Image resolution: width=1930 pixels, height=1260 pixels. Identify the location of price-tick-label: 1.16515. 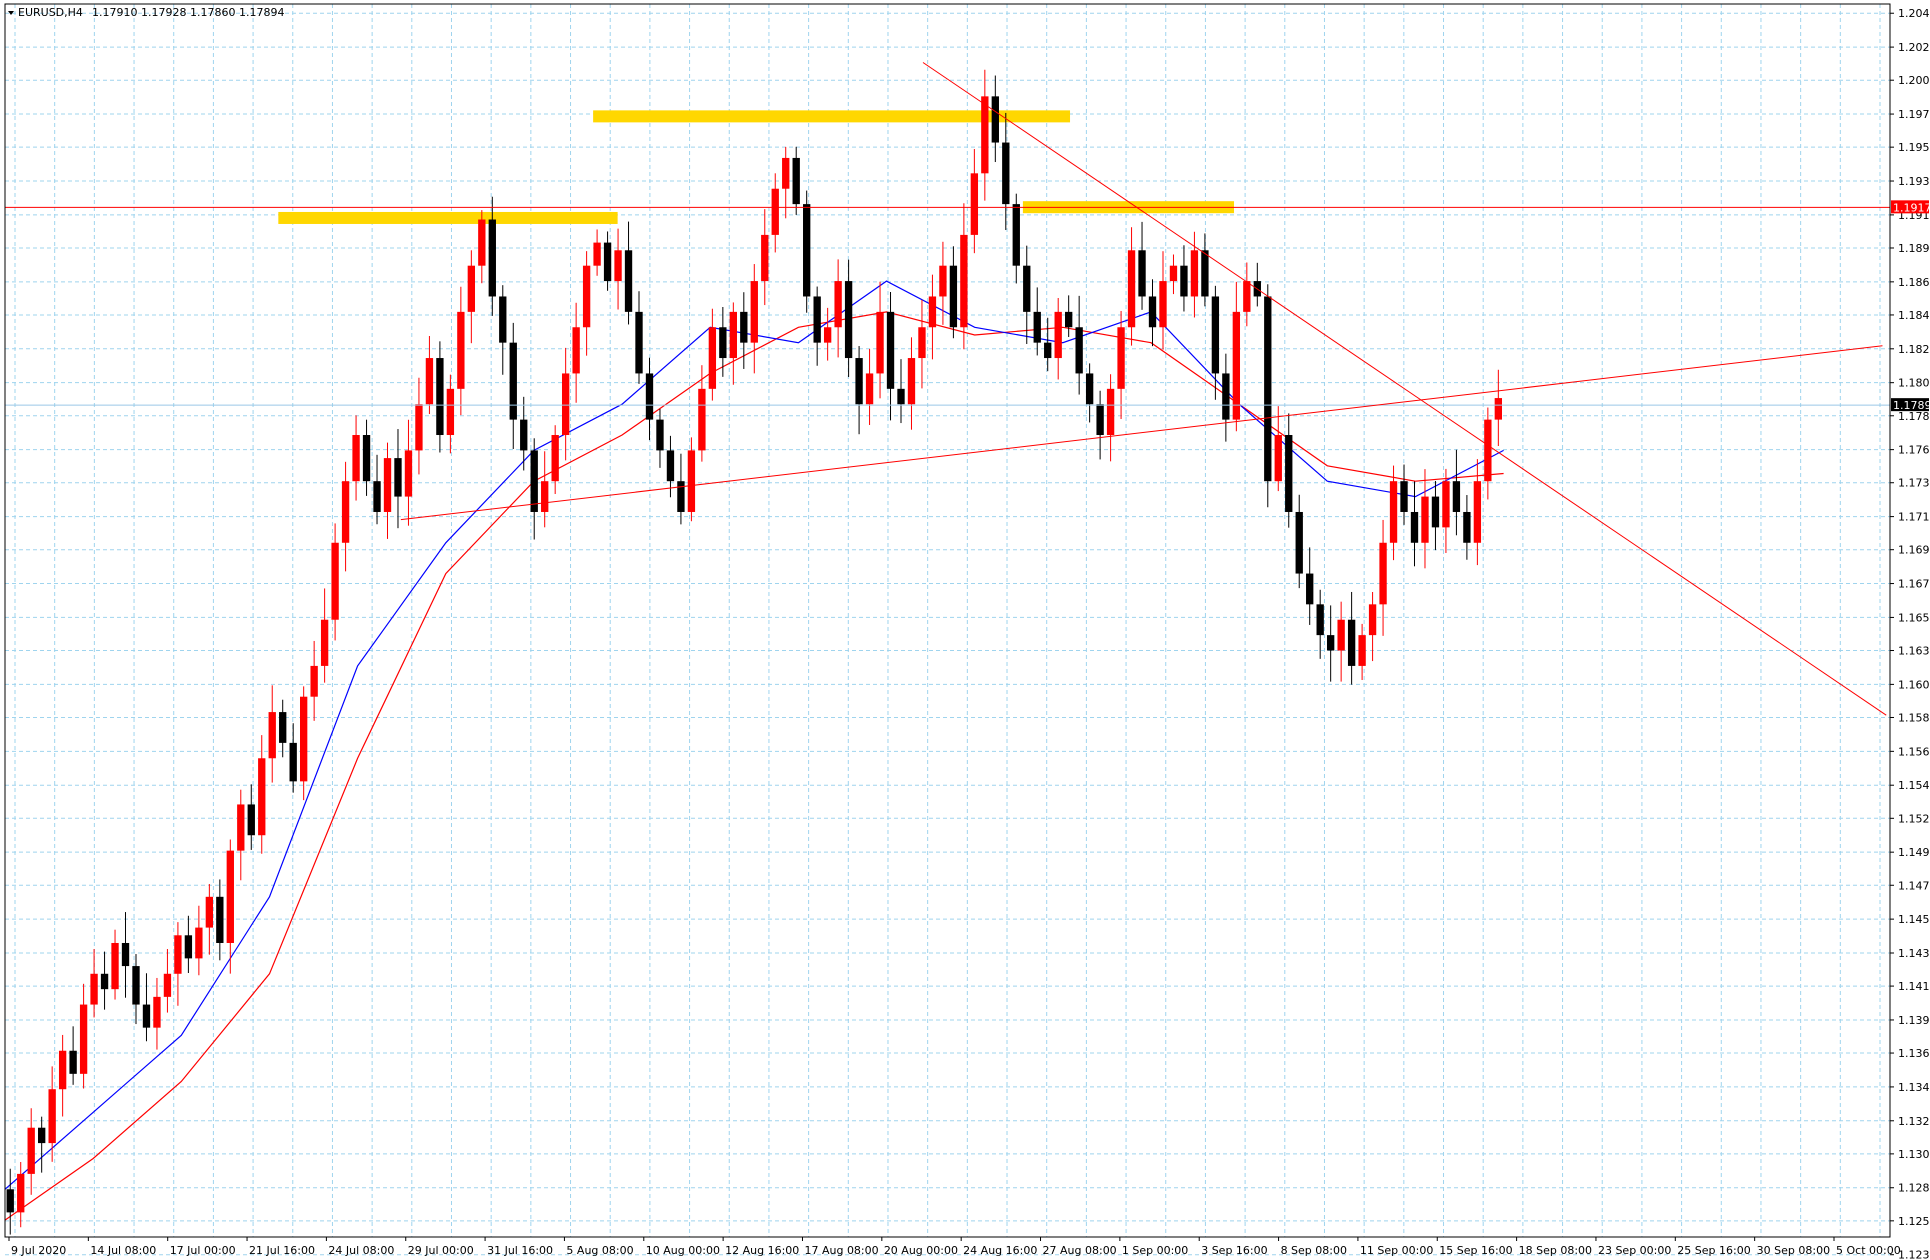
(1914, 617).